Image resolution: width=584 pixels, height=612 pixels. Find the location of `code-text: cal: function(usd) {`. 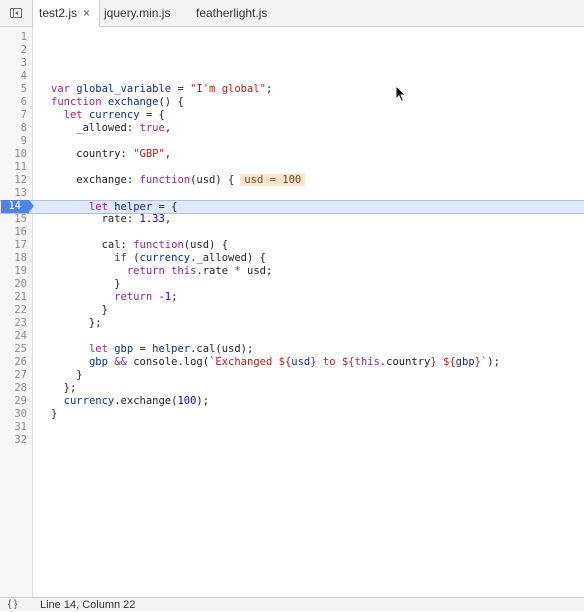

code-text: cal: function(usd) { is located at coordinates (139, 245).